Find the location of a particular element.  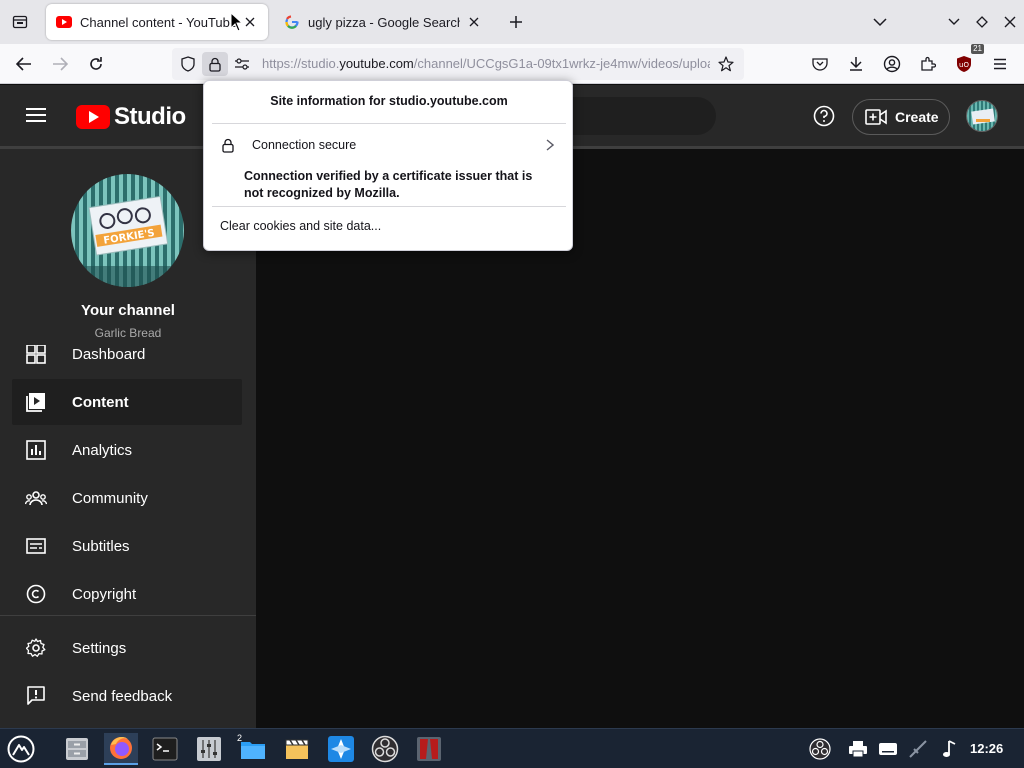

sidebar-item-community: Community is located at coordinates (127, 498).